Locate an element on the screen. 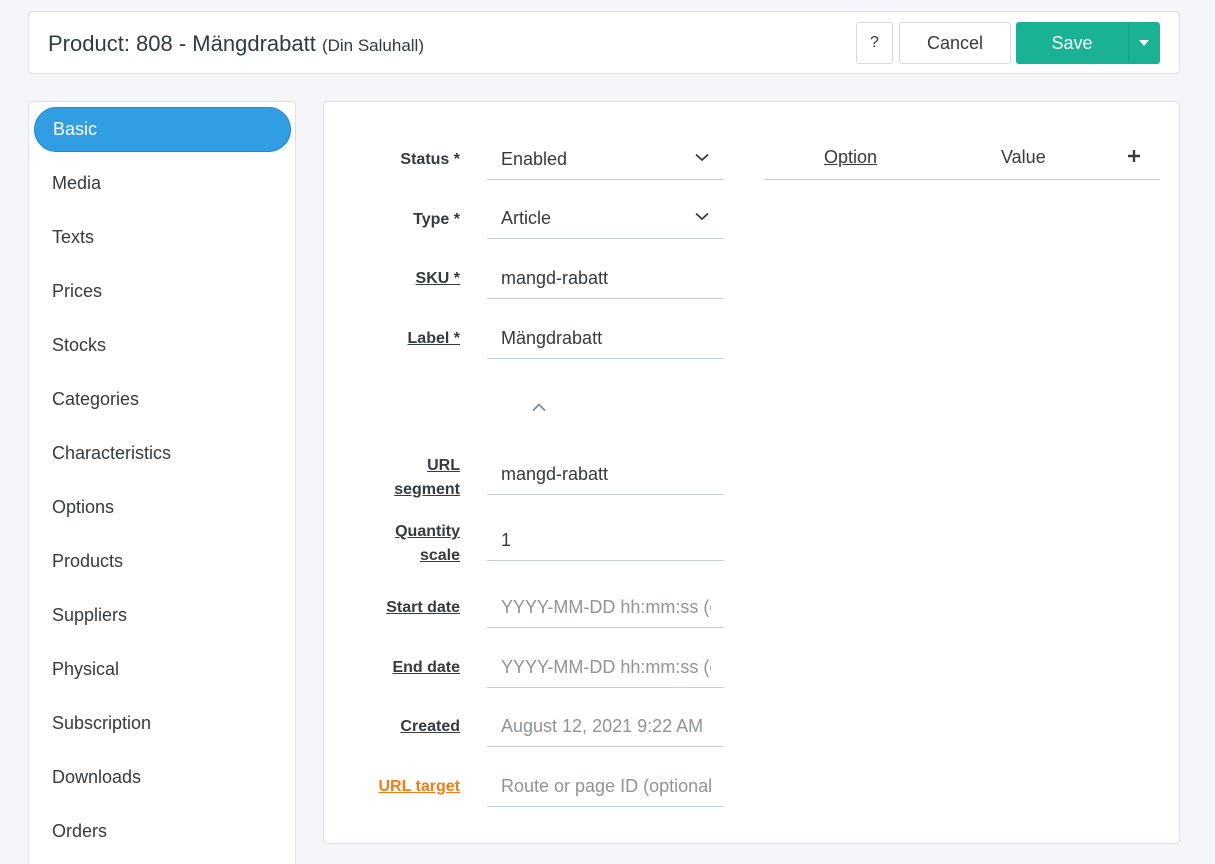 Image resolution: width=1215 pixels, height=864 pixels. sku-label: SKU * is located at coordinates (405, 279).